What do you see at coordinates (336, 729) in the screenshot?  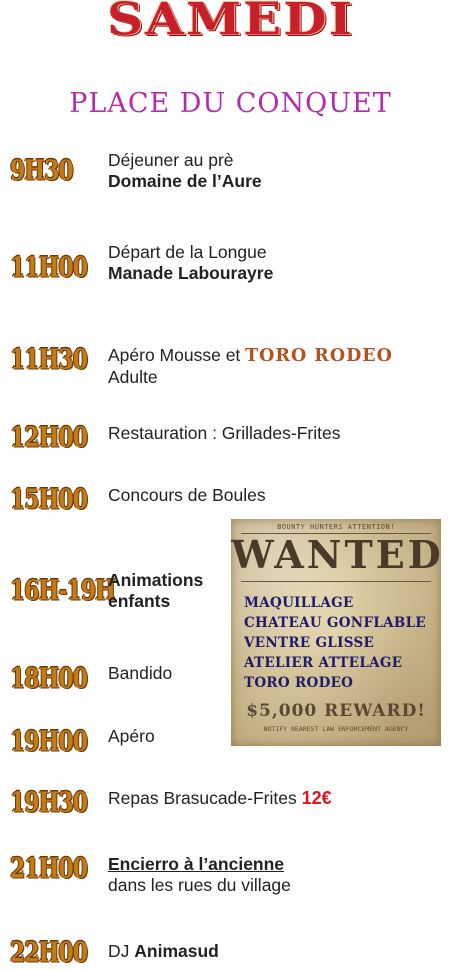 I see `wanted-footer: NOTIFY NEAREST LAW ENFORCEMENT AGENCY` at bounding box center [336, 729].